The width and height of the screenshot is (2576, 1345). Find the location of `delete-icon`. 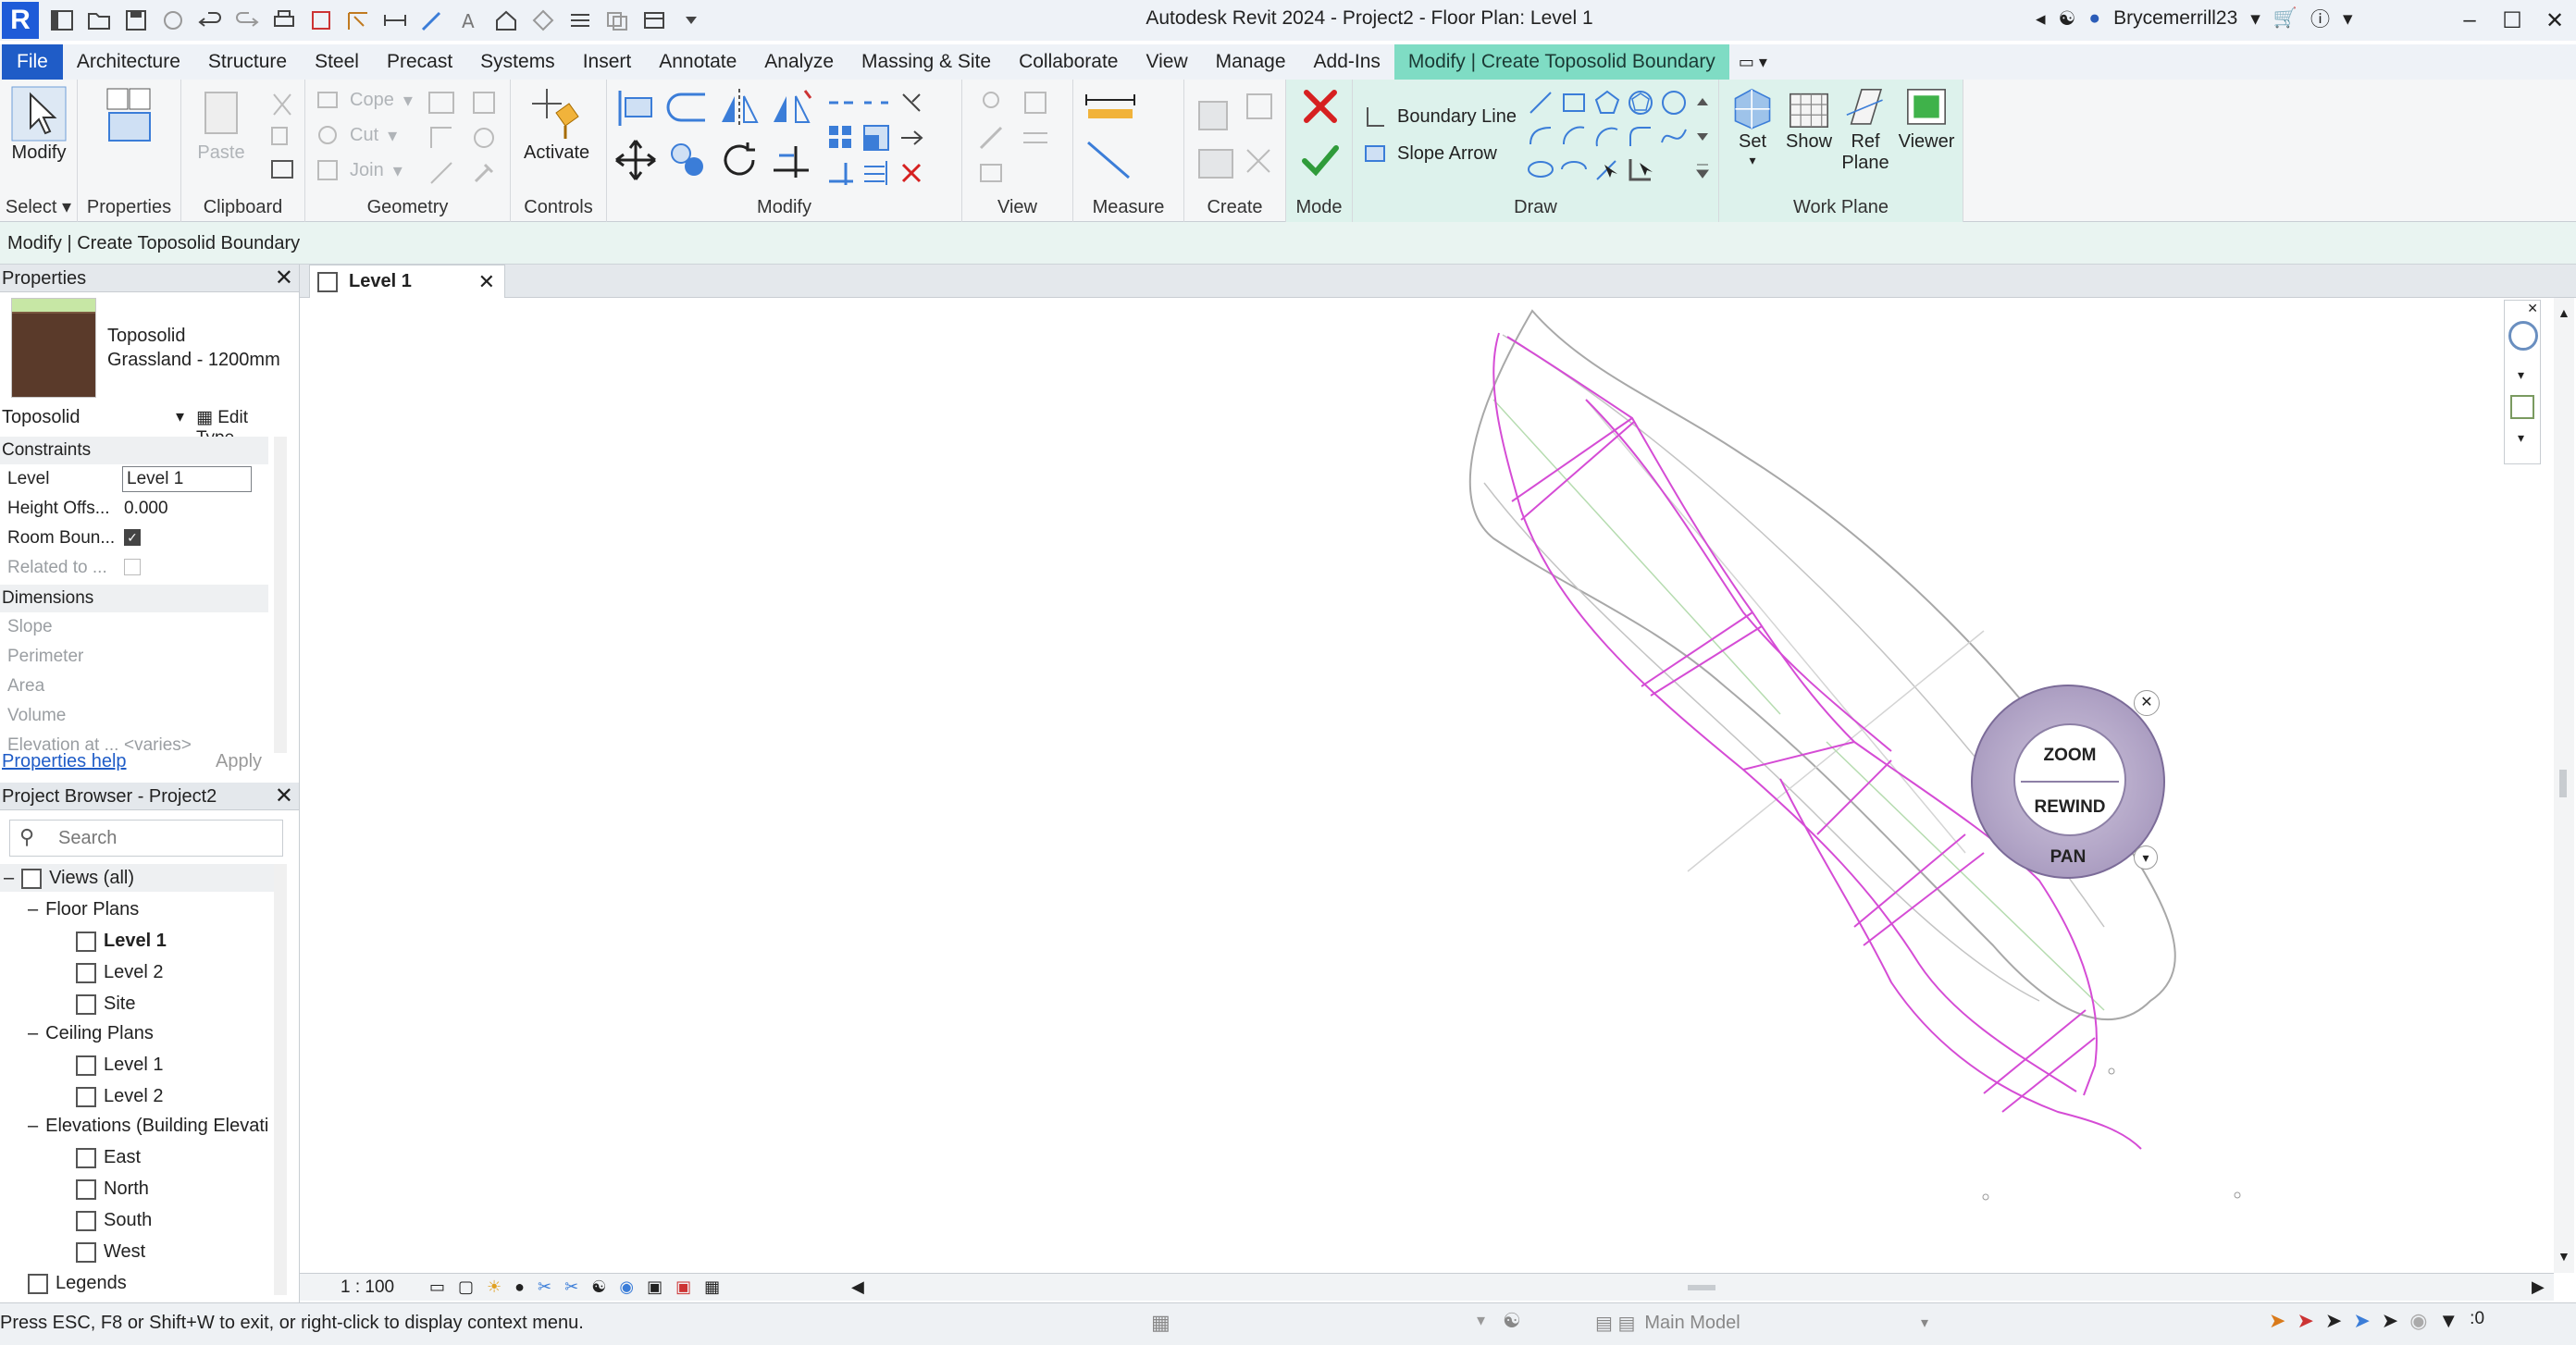

delete-icon is located at coordinates (912, 173).